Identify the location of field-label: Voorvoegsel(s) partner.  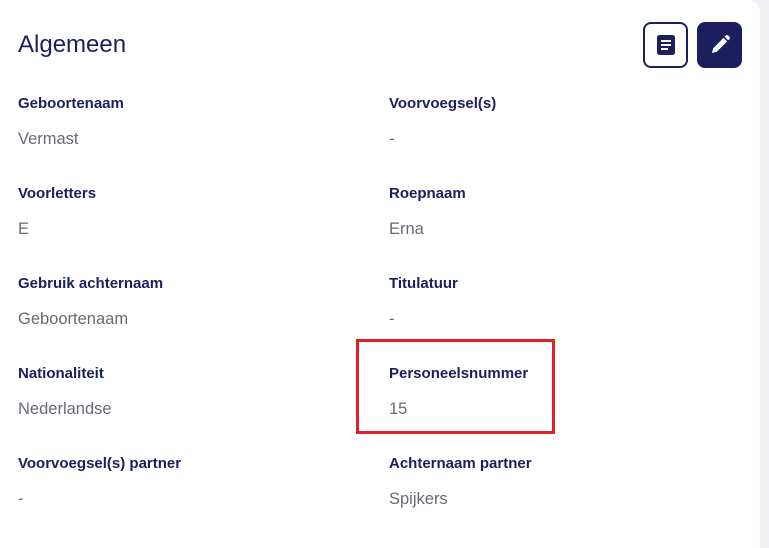
(100, 463).